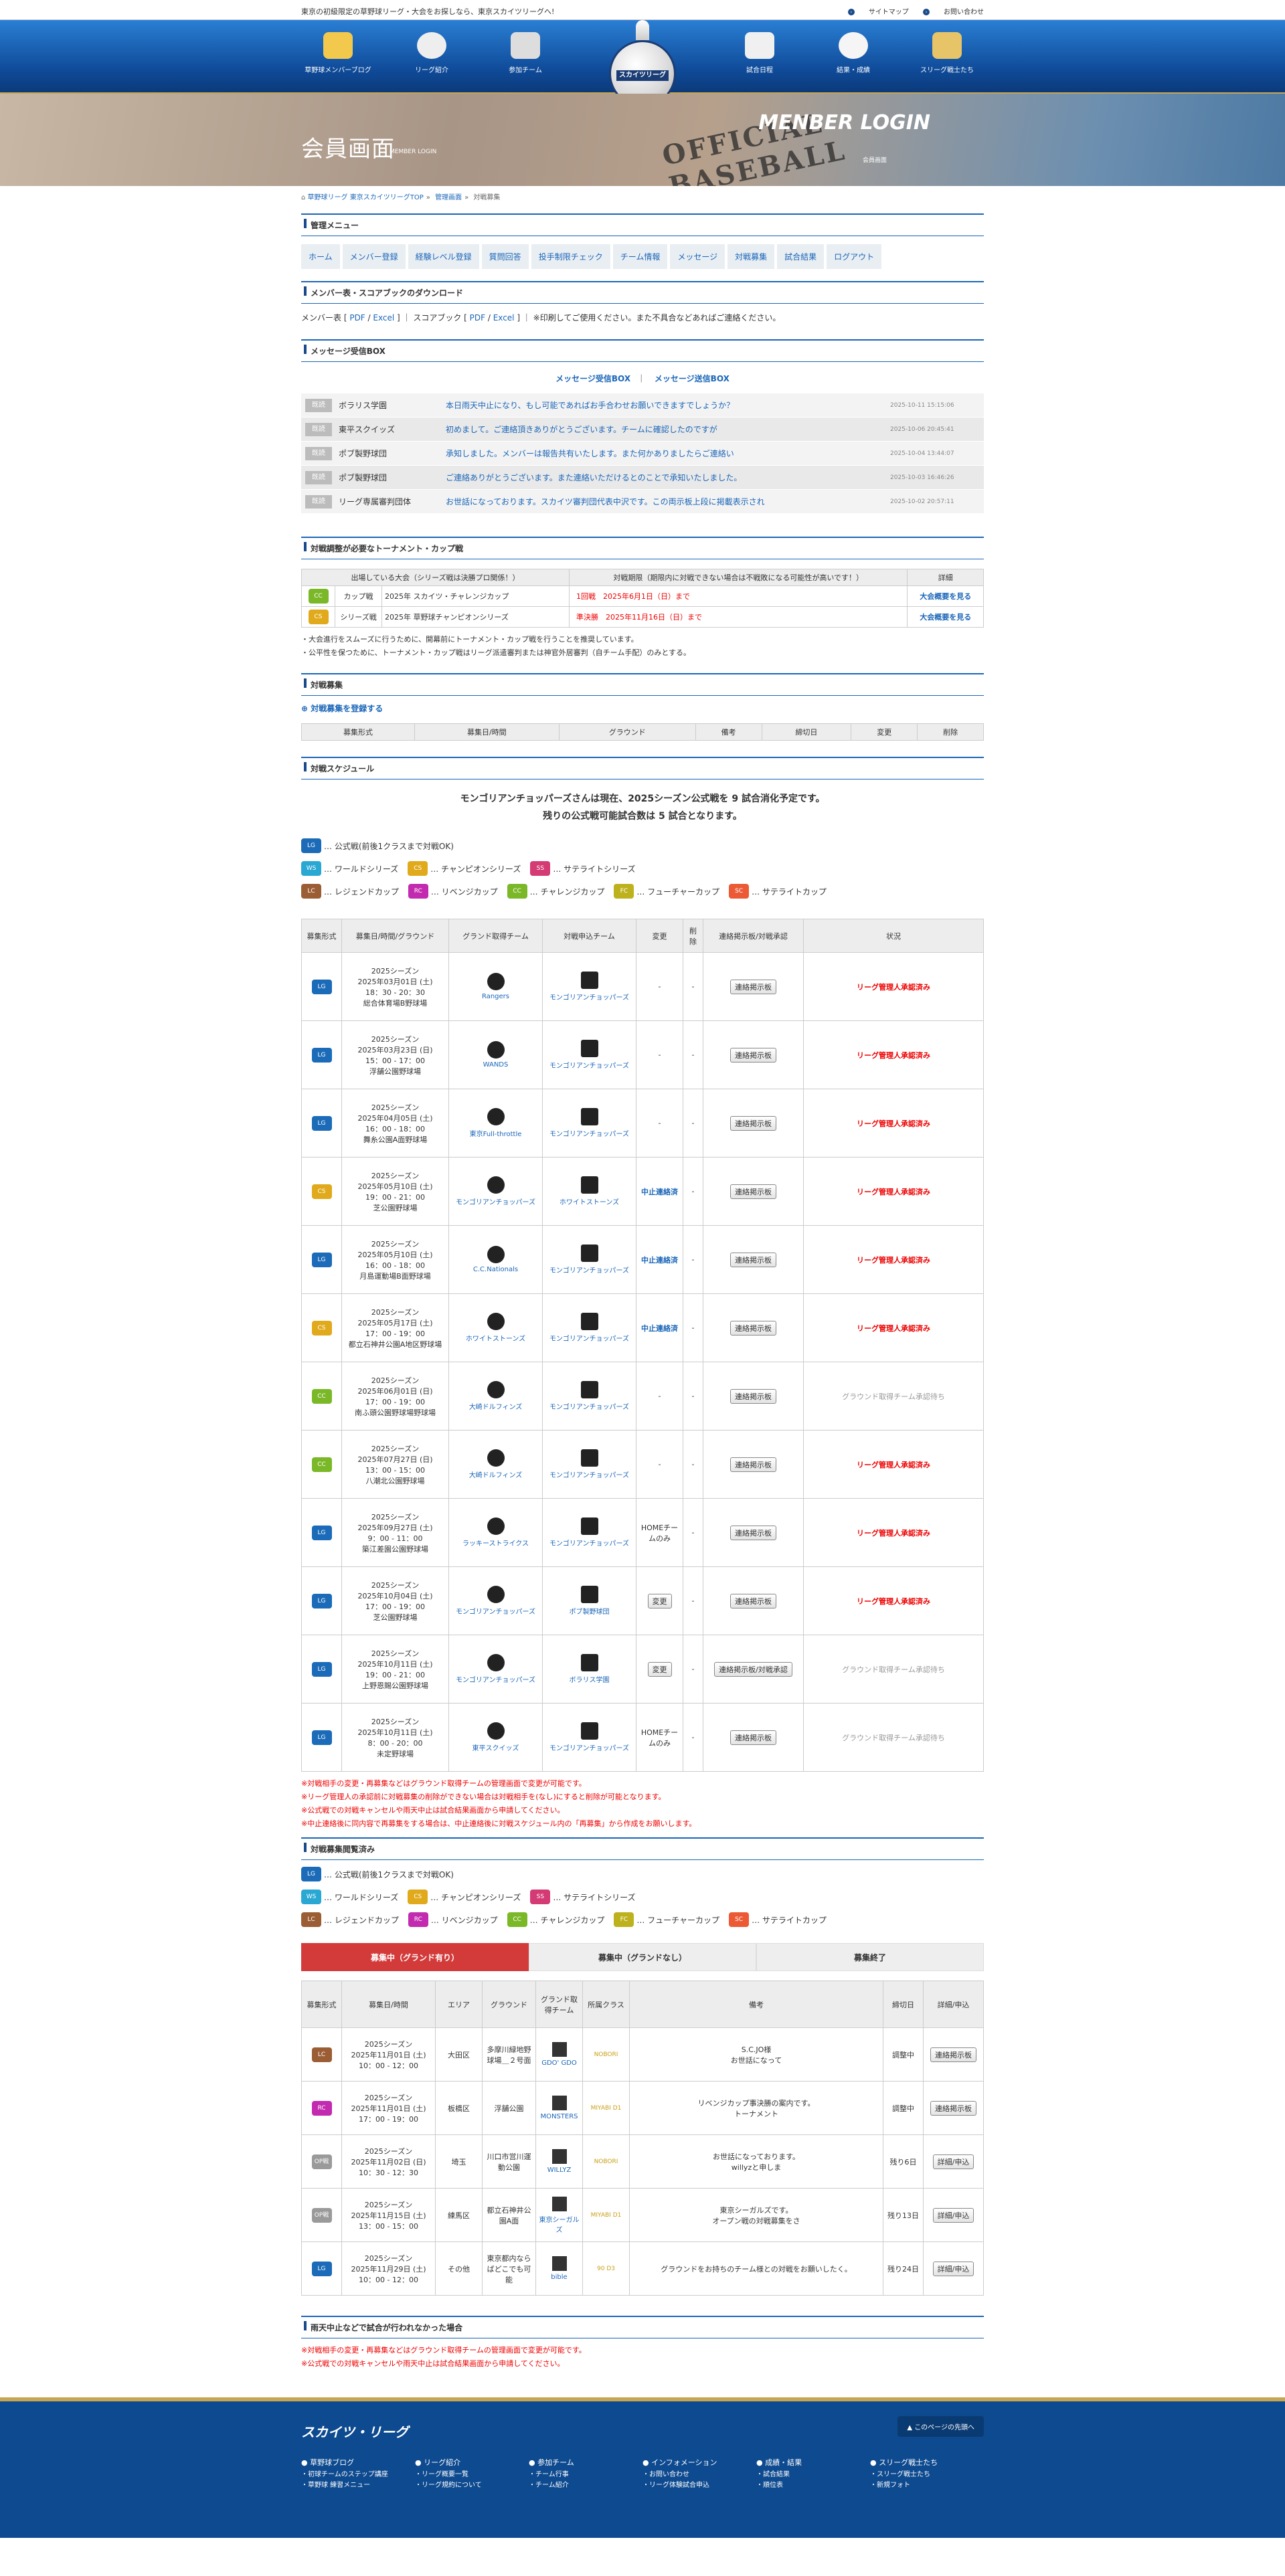  Describe the element at coordinates (358, 2463) in the screenshot. I see `footer-col-title: ● 草野球ブログ` at that location.